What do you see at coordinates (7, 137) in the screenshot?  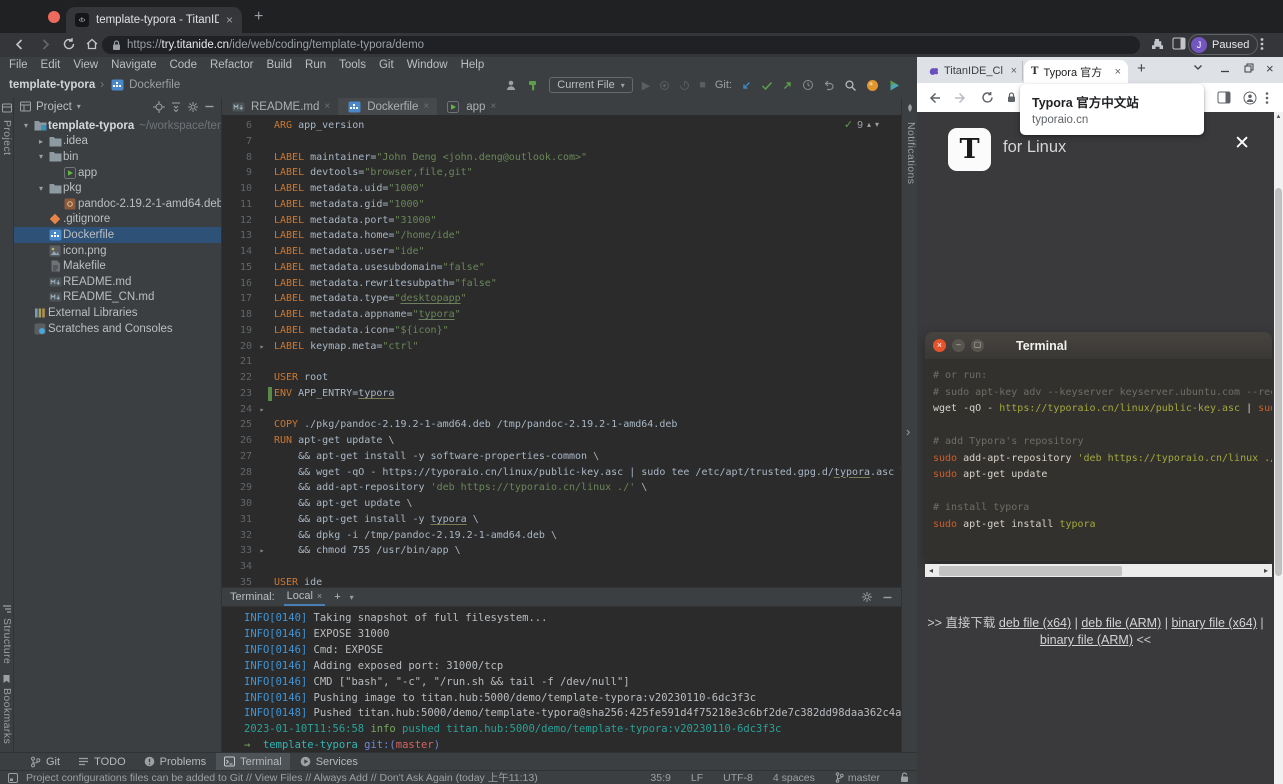 I see `left-strip-project-label: Project` at bounding box center [7, 137].